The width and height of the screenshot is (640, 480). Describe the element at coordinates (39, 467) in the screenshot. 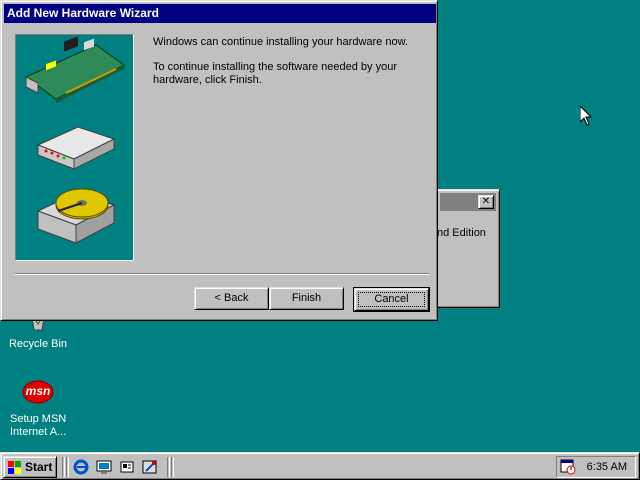

I see `start-label: Start` at that location.